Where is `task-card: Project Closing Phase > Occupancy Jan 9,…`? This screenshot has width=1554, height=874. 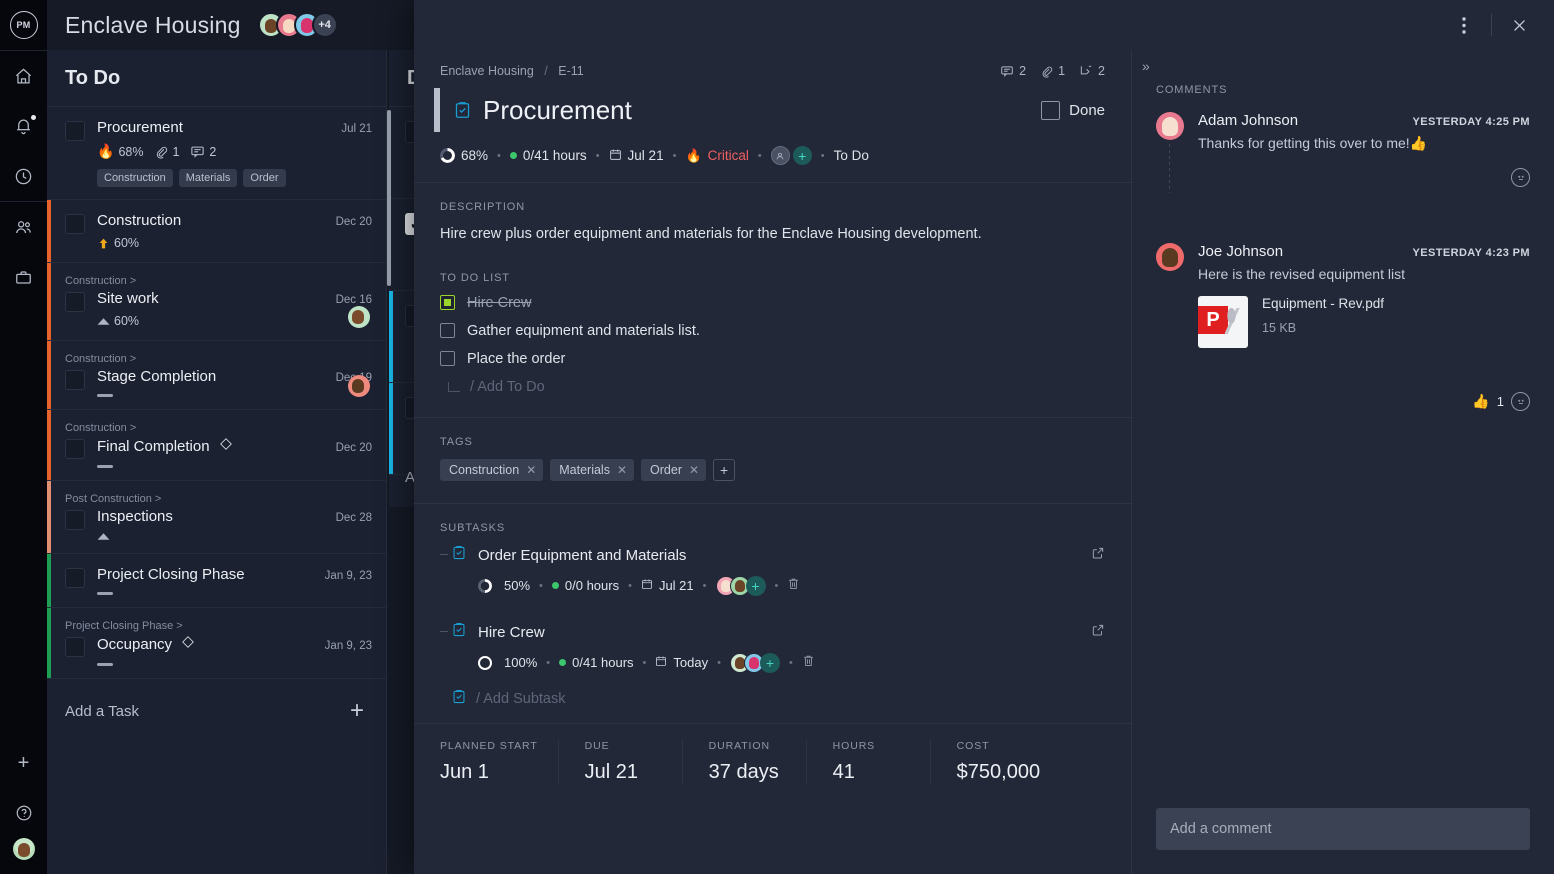 task-card: Project Closing Phase > Occupancy Jan 9,… is located at coordinates (216, 643).